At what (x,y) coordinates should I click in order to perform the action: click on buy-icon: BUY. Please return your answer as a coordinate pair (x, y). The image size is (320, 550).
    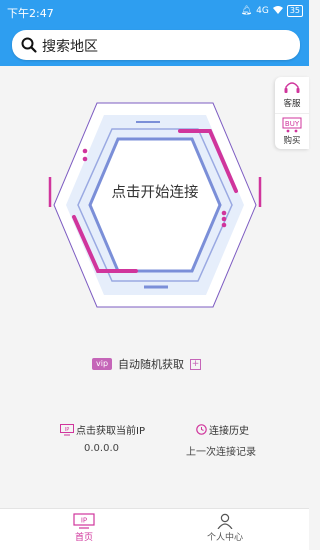
    Looking at the image, I should click on (292, 125).